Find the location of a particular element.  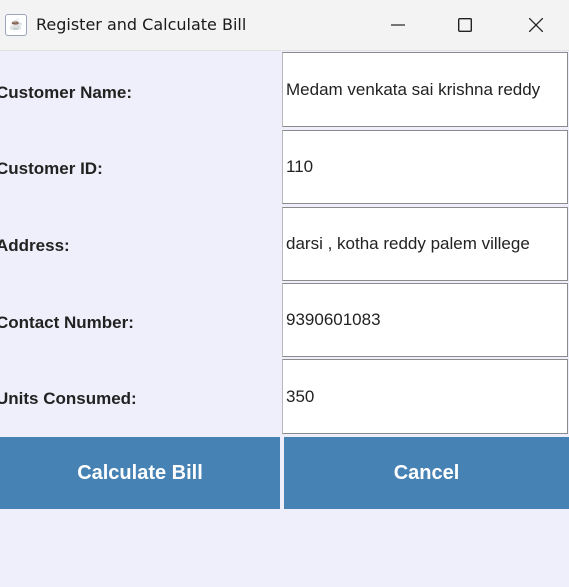

cancel-button: Cancel is located at coordinates (426, 473).